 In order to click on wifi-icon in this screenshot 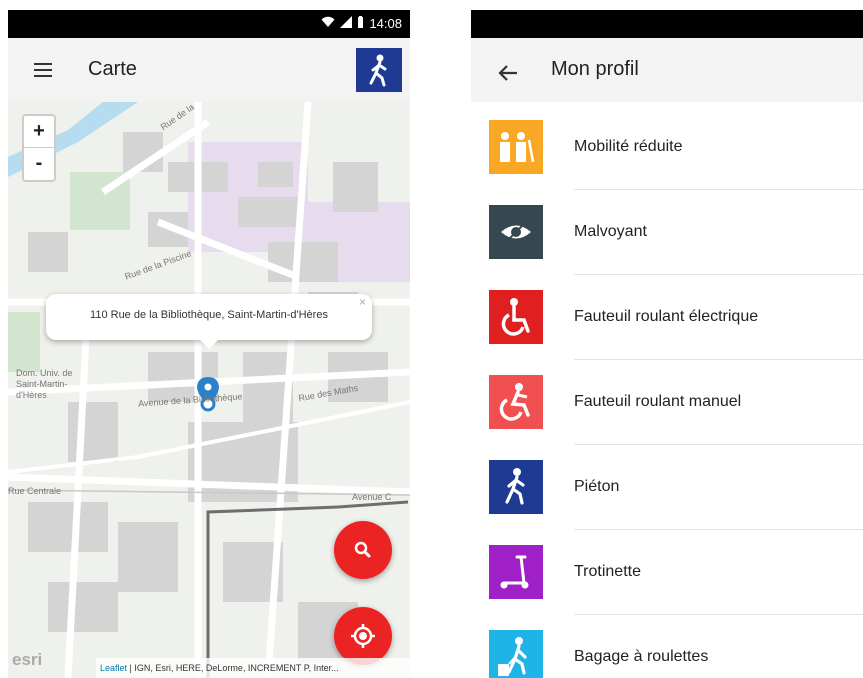, I will do `click(328, 23)`.